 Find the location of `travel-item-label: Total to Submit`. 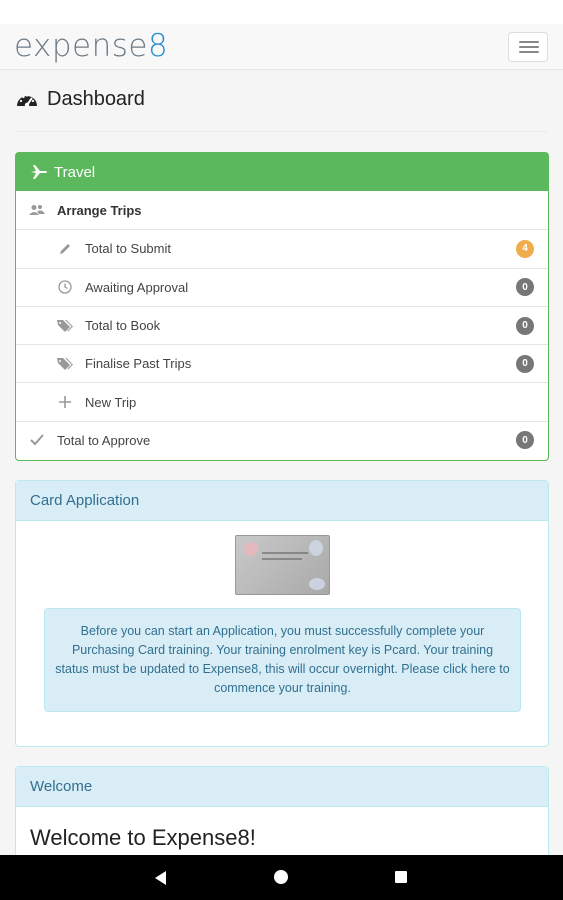

travel-item-label: Total to Submit is located at coordinates (128, 249).